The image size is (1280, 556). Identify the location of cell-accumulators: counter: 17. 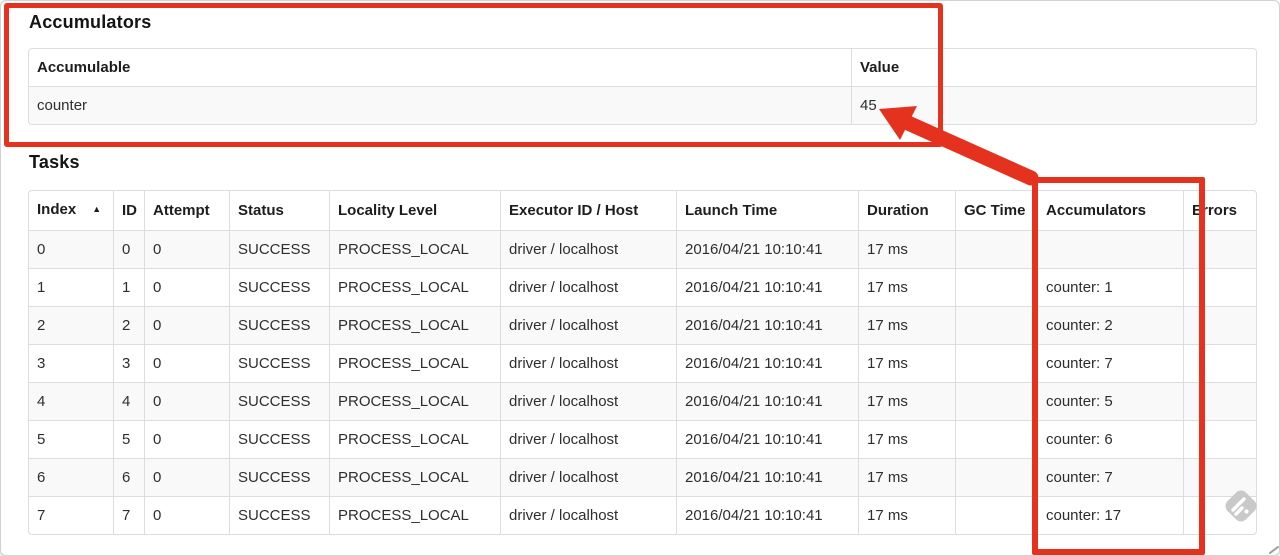
(1110, 515).